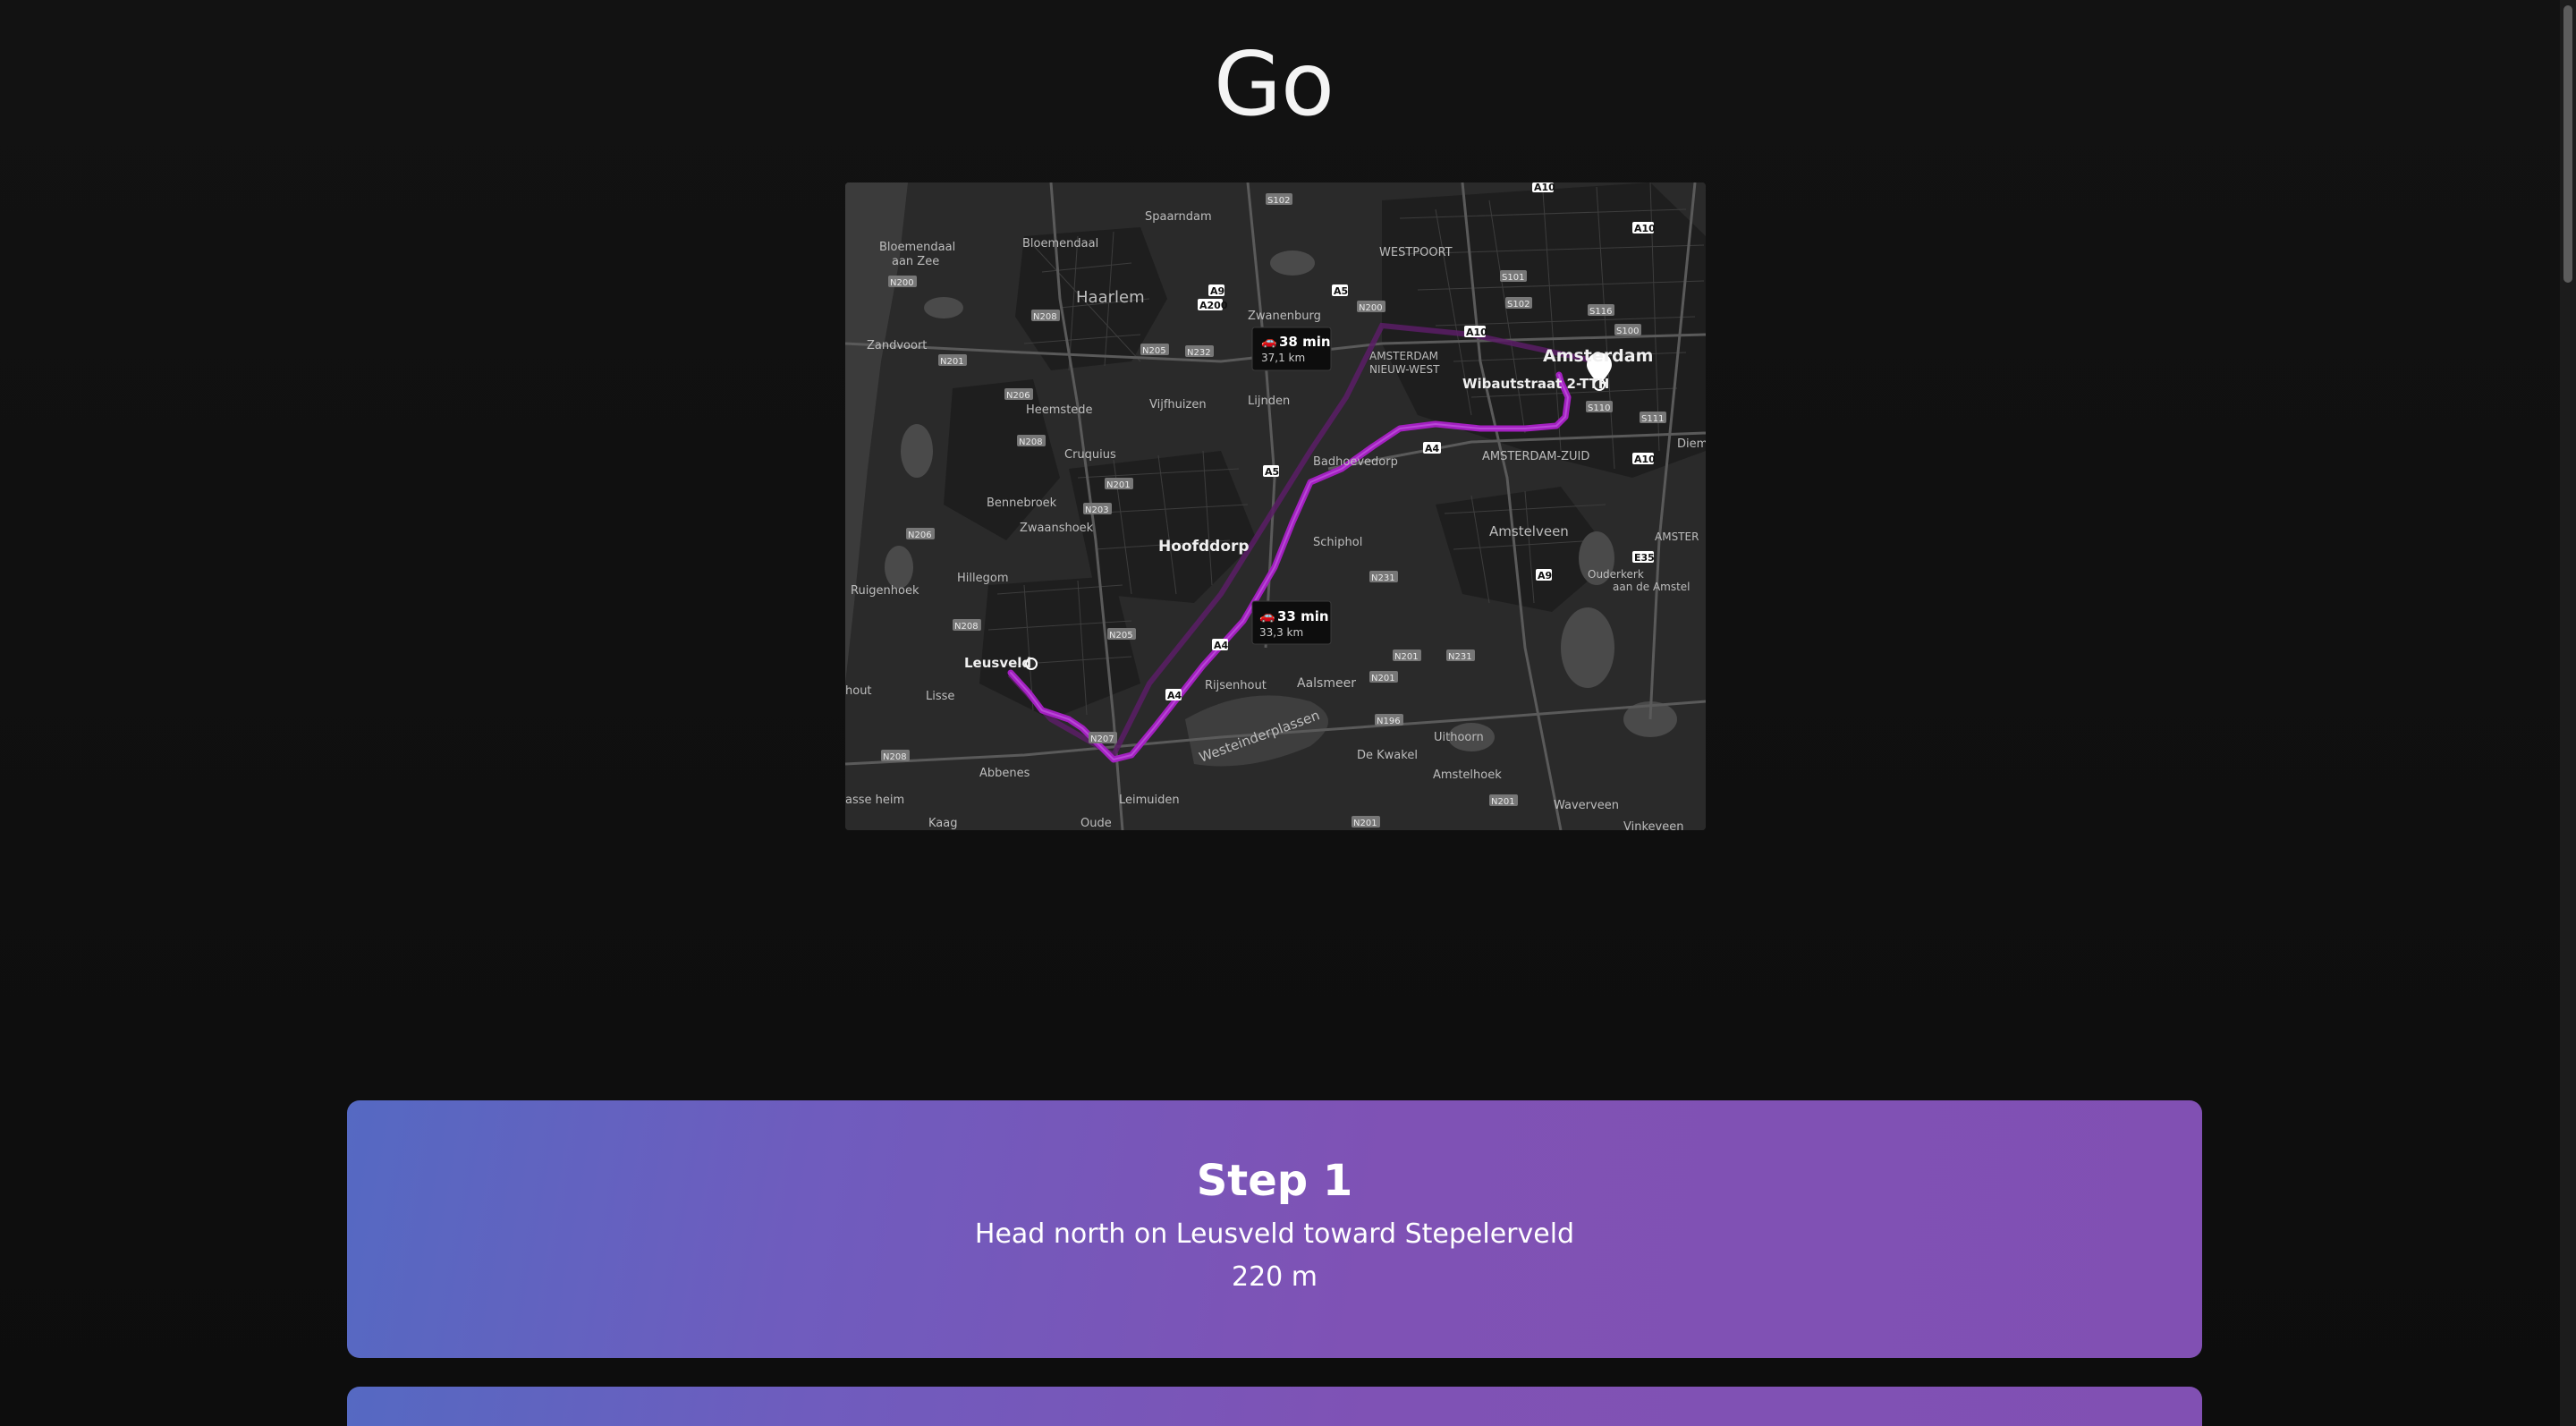 The width and height of the screenshot is (2576, 1426). What do you see at coordinates (1691, 444) in the screenshot?
I see `place-label: Diem` at bounding box center [1691, 444].